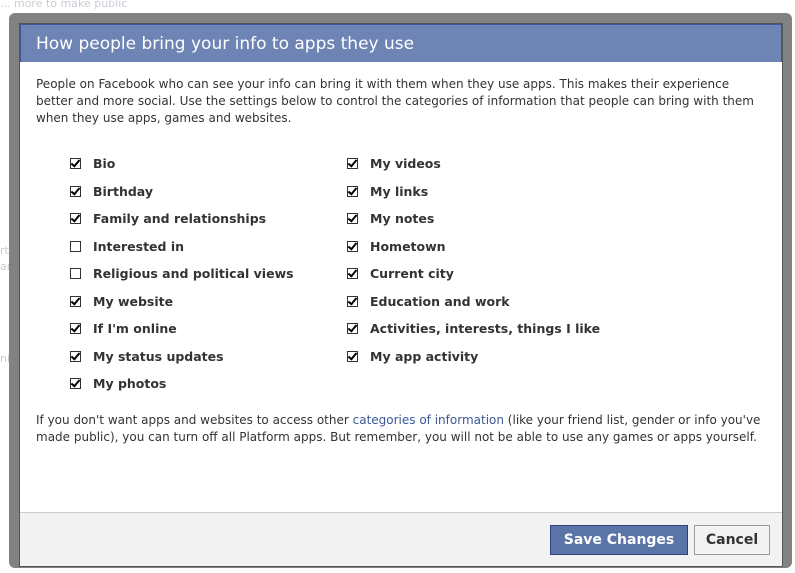 This screenshot has height=573, width=795. Describe the element at coordinates (732, 540) in the screenshot. I see `cancel-button: Cancel` at that location.